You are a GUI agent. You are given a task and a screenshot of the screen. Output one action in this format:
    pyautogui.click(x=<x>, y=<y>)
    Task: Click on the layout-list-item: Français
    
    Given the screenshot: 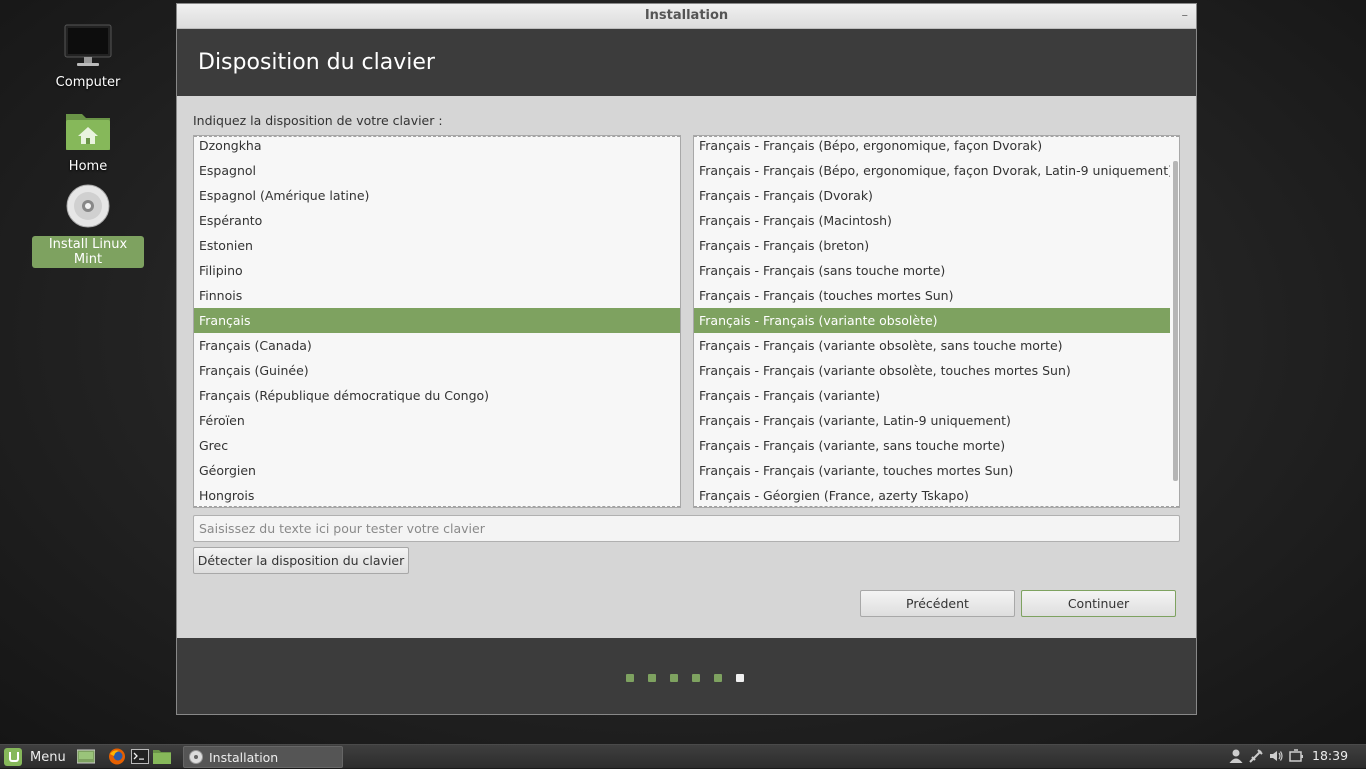 What is the action you would take?
    pyautogui.click(x=437, y=320)
    